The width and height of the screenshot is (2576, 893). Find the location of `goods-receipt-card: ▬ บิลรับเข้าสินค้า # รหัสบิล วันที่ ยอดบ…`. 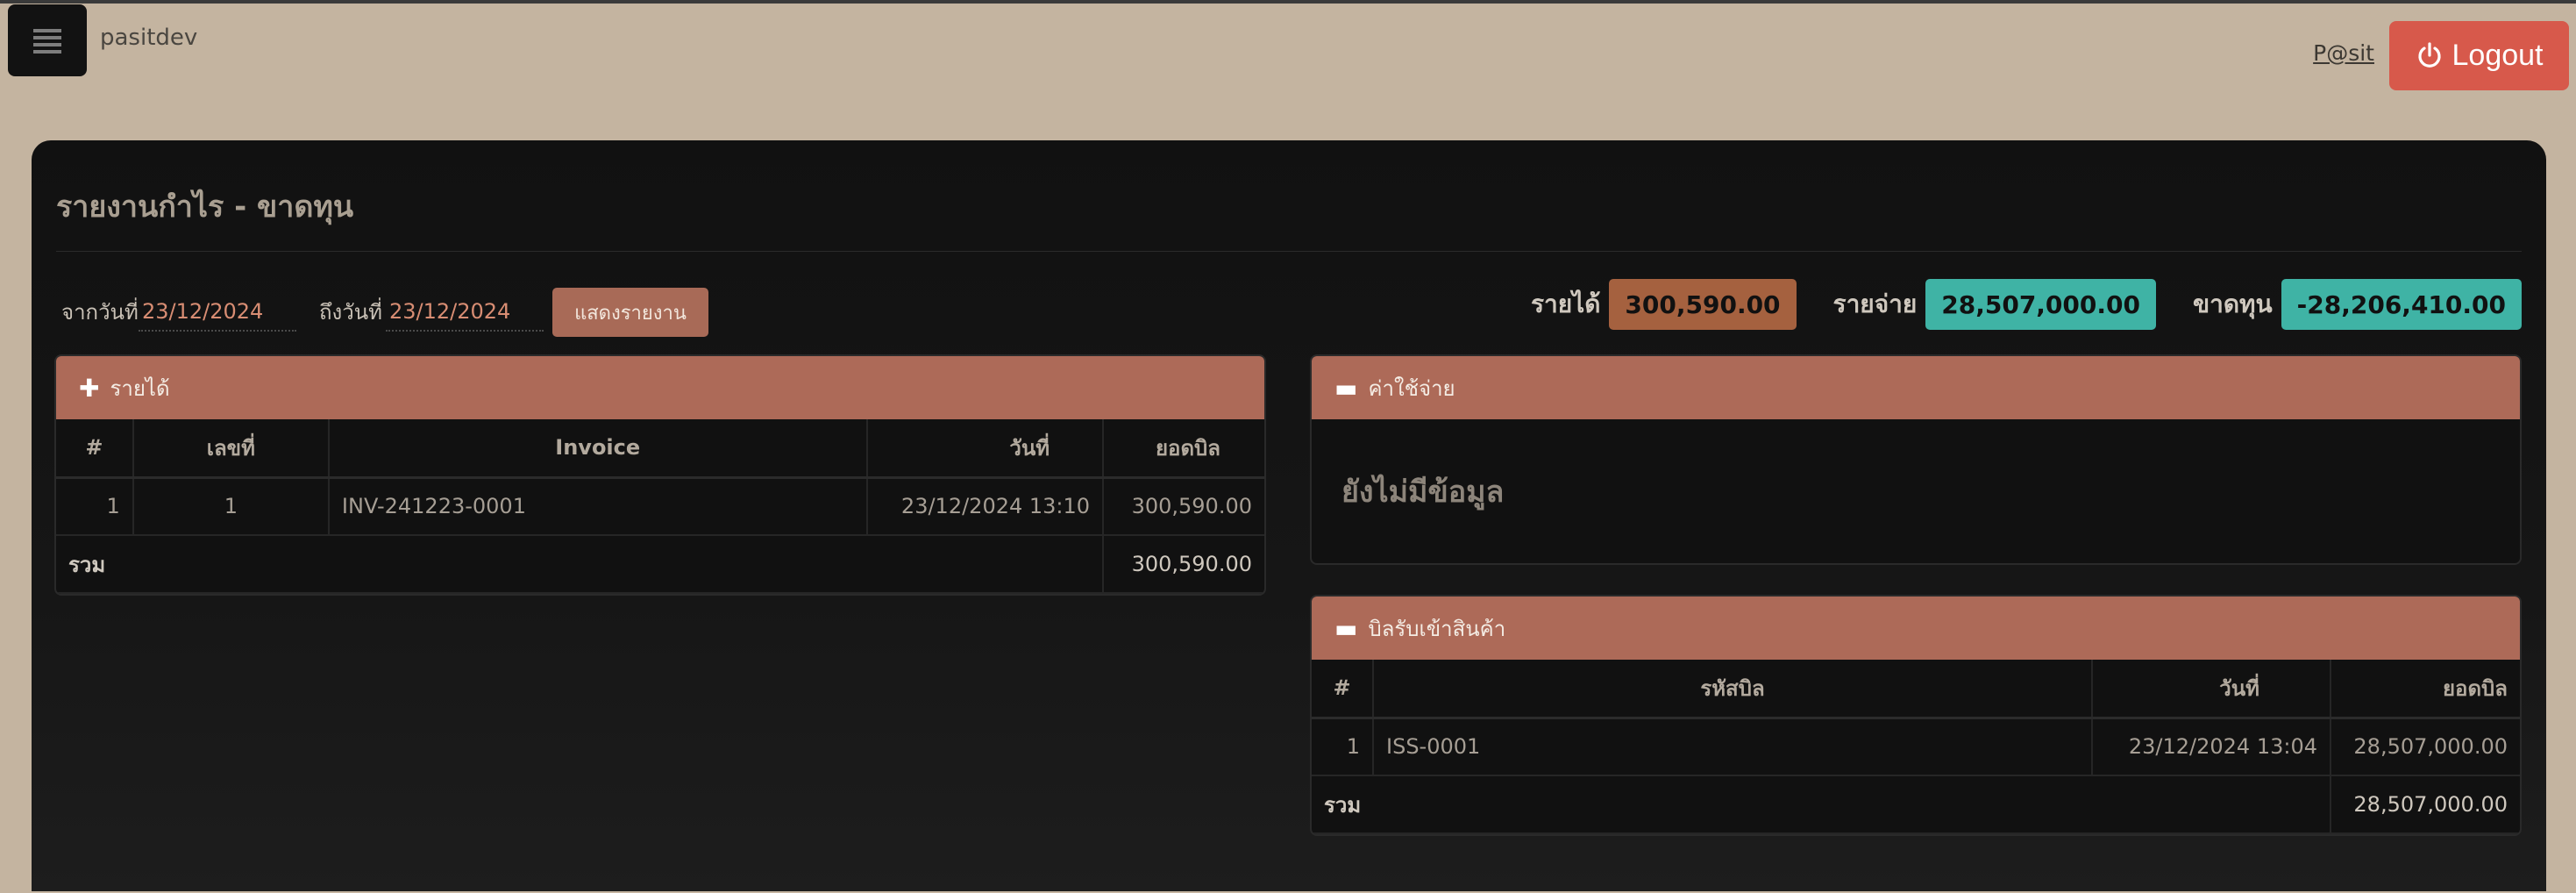

goods-receipt-card: ▬ บิลรับเข้าสินค้า # รหัสบิล วันที่ ยอดบ… is located at coordinates (1916, 715).